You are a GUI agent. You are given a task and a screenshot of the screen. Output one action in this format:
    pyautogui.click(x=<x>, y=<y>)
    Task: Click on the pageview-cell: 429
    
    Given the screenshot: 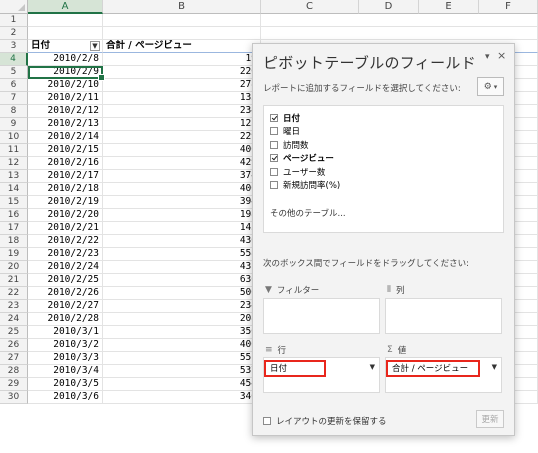 What is the action you would take?
    pyautogui.click(x=182, y=163)
    